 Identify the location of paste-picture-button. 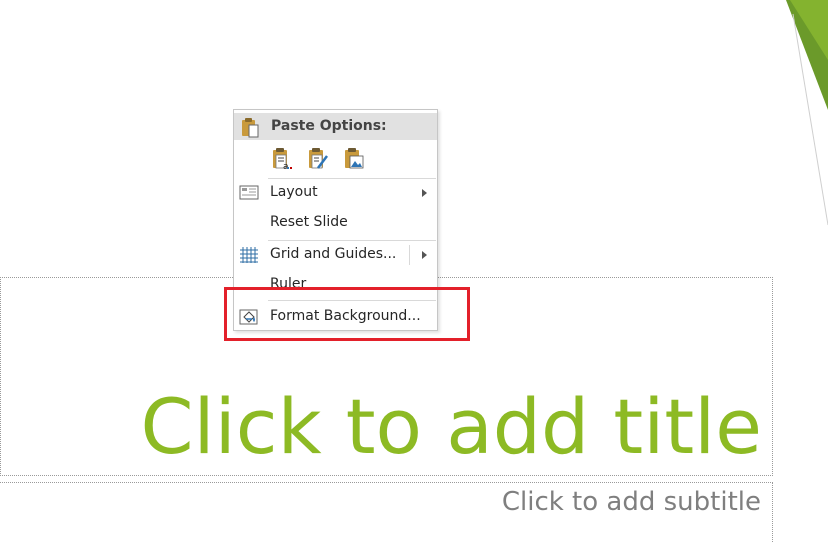
(354, 159).